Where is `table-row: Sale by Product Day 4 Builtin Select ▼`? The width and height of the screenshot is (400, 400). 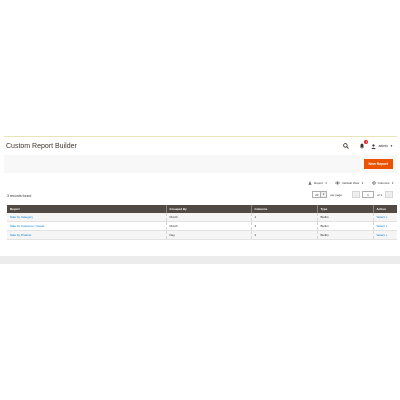 table-row: Sale by Product Day 4 Builtin Select ▼ is located at coordinates (202, 235).